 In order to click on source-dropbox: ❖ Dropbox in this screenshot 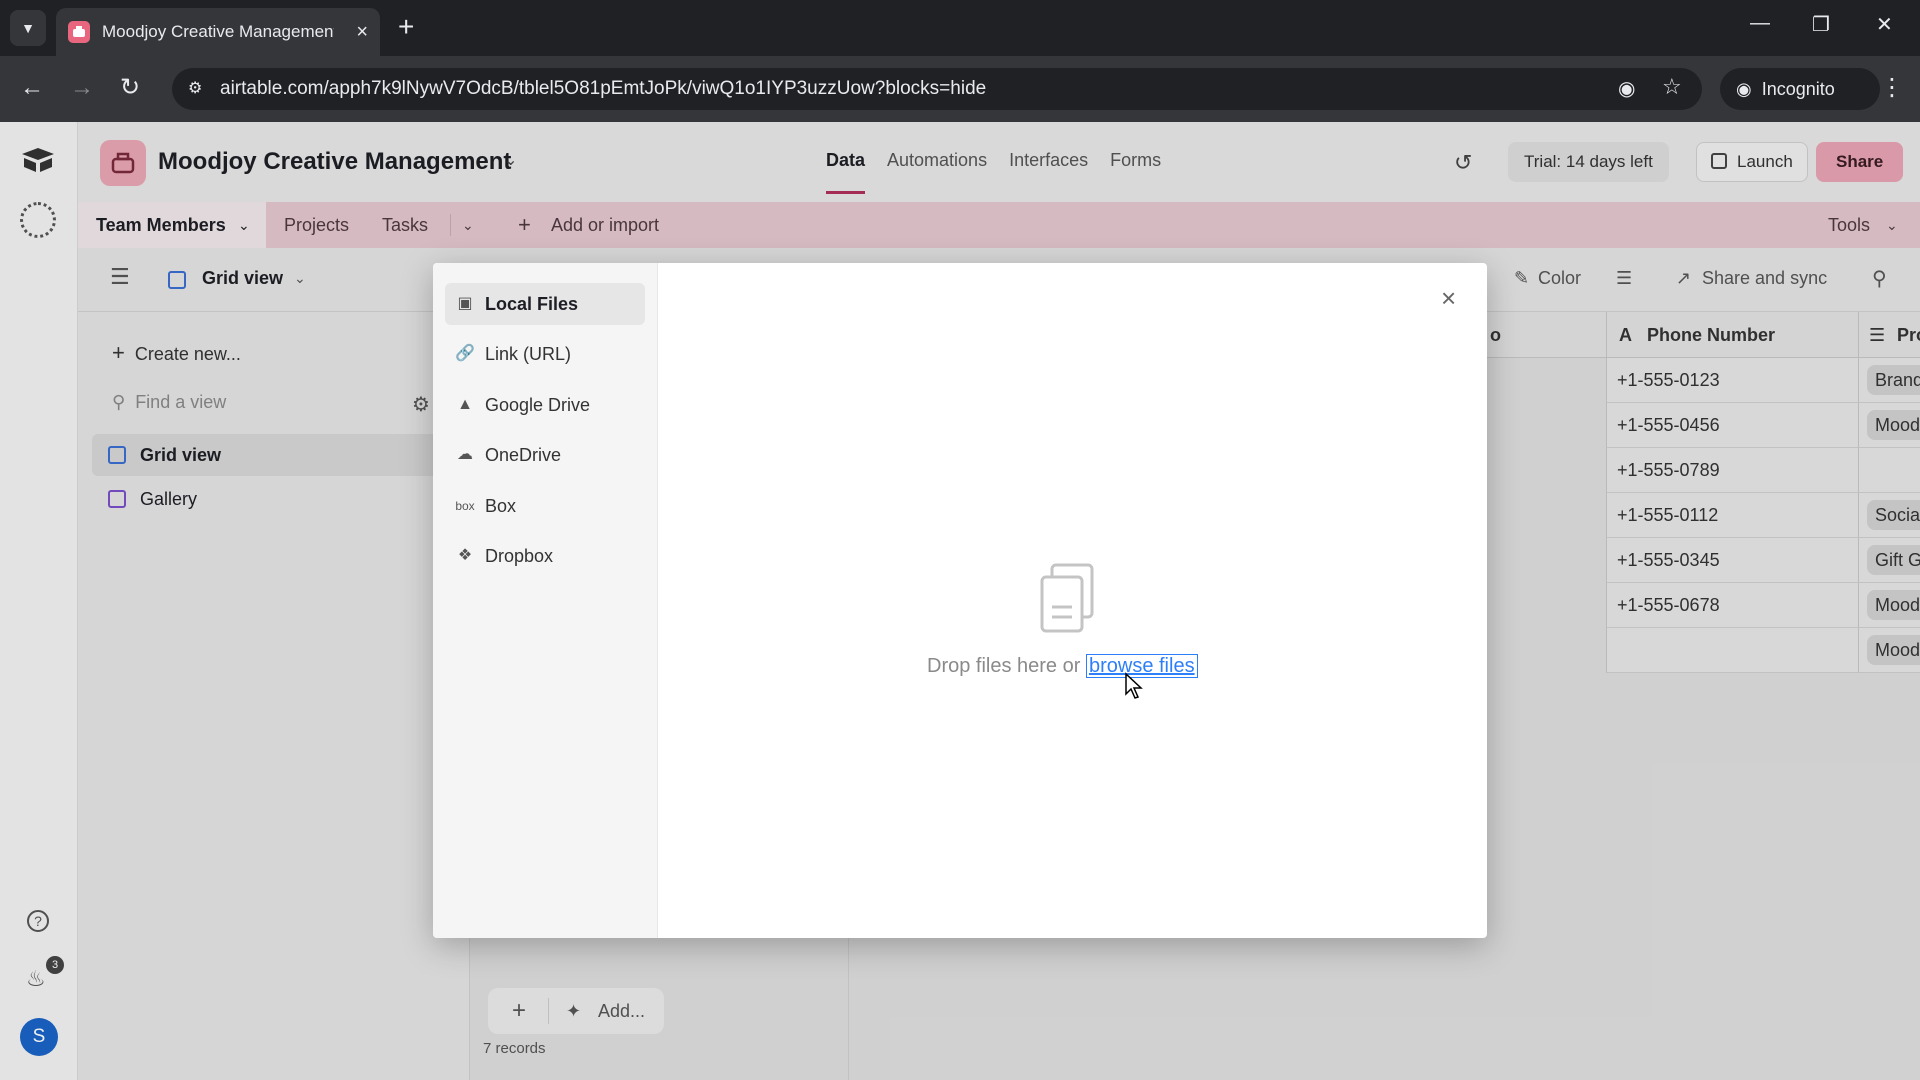, I will do `click(545, 556)`.